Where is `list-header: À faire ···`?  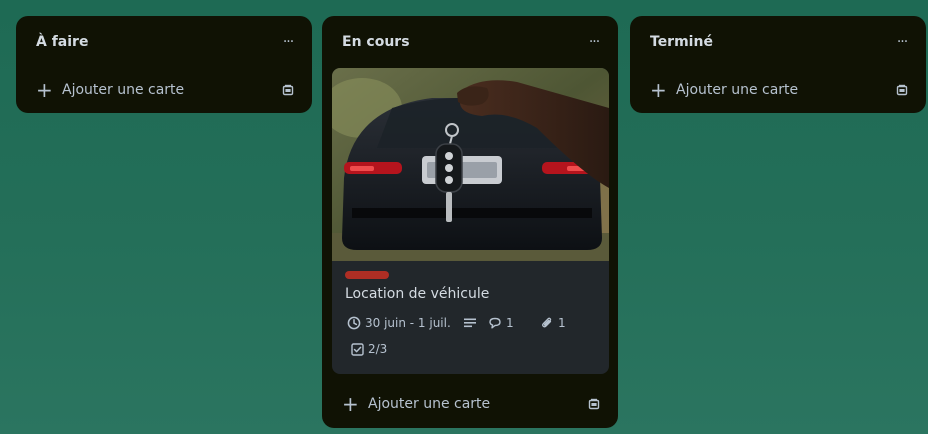
list-header: À faire ··· is located at coordinates (164, 42).